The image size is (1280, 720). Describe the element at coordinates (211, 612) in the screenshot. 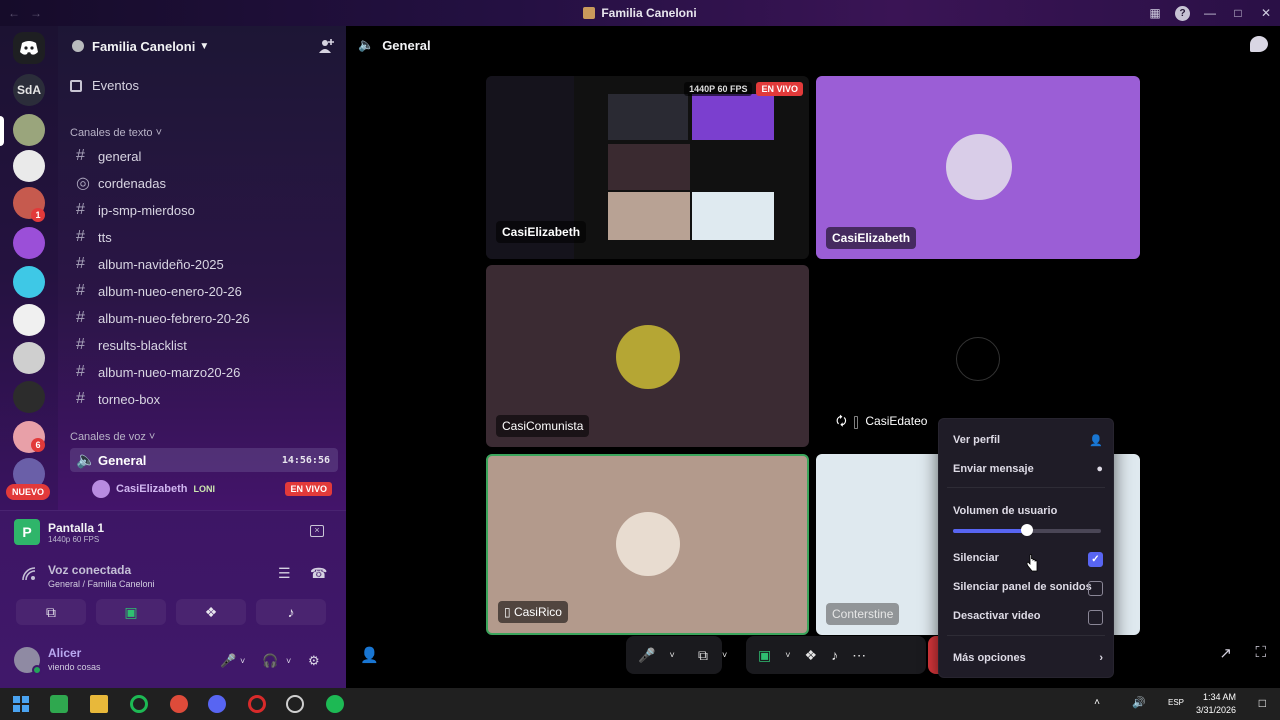

I see `activities-button: ❖` at that location.